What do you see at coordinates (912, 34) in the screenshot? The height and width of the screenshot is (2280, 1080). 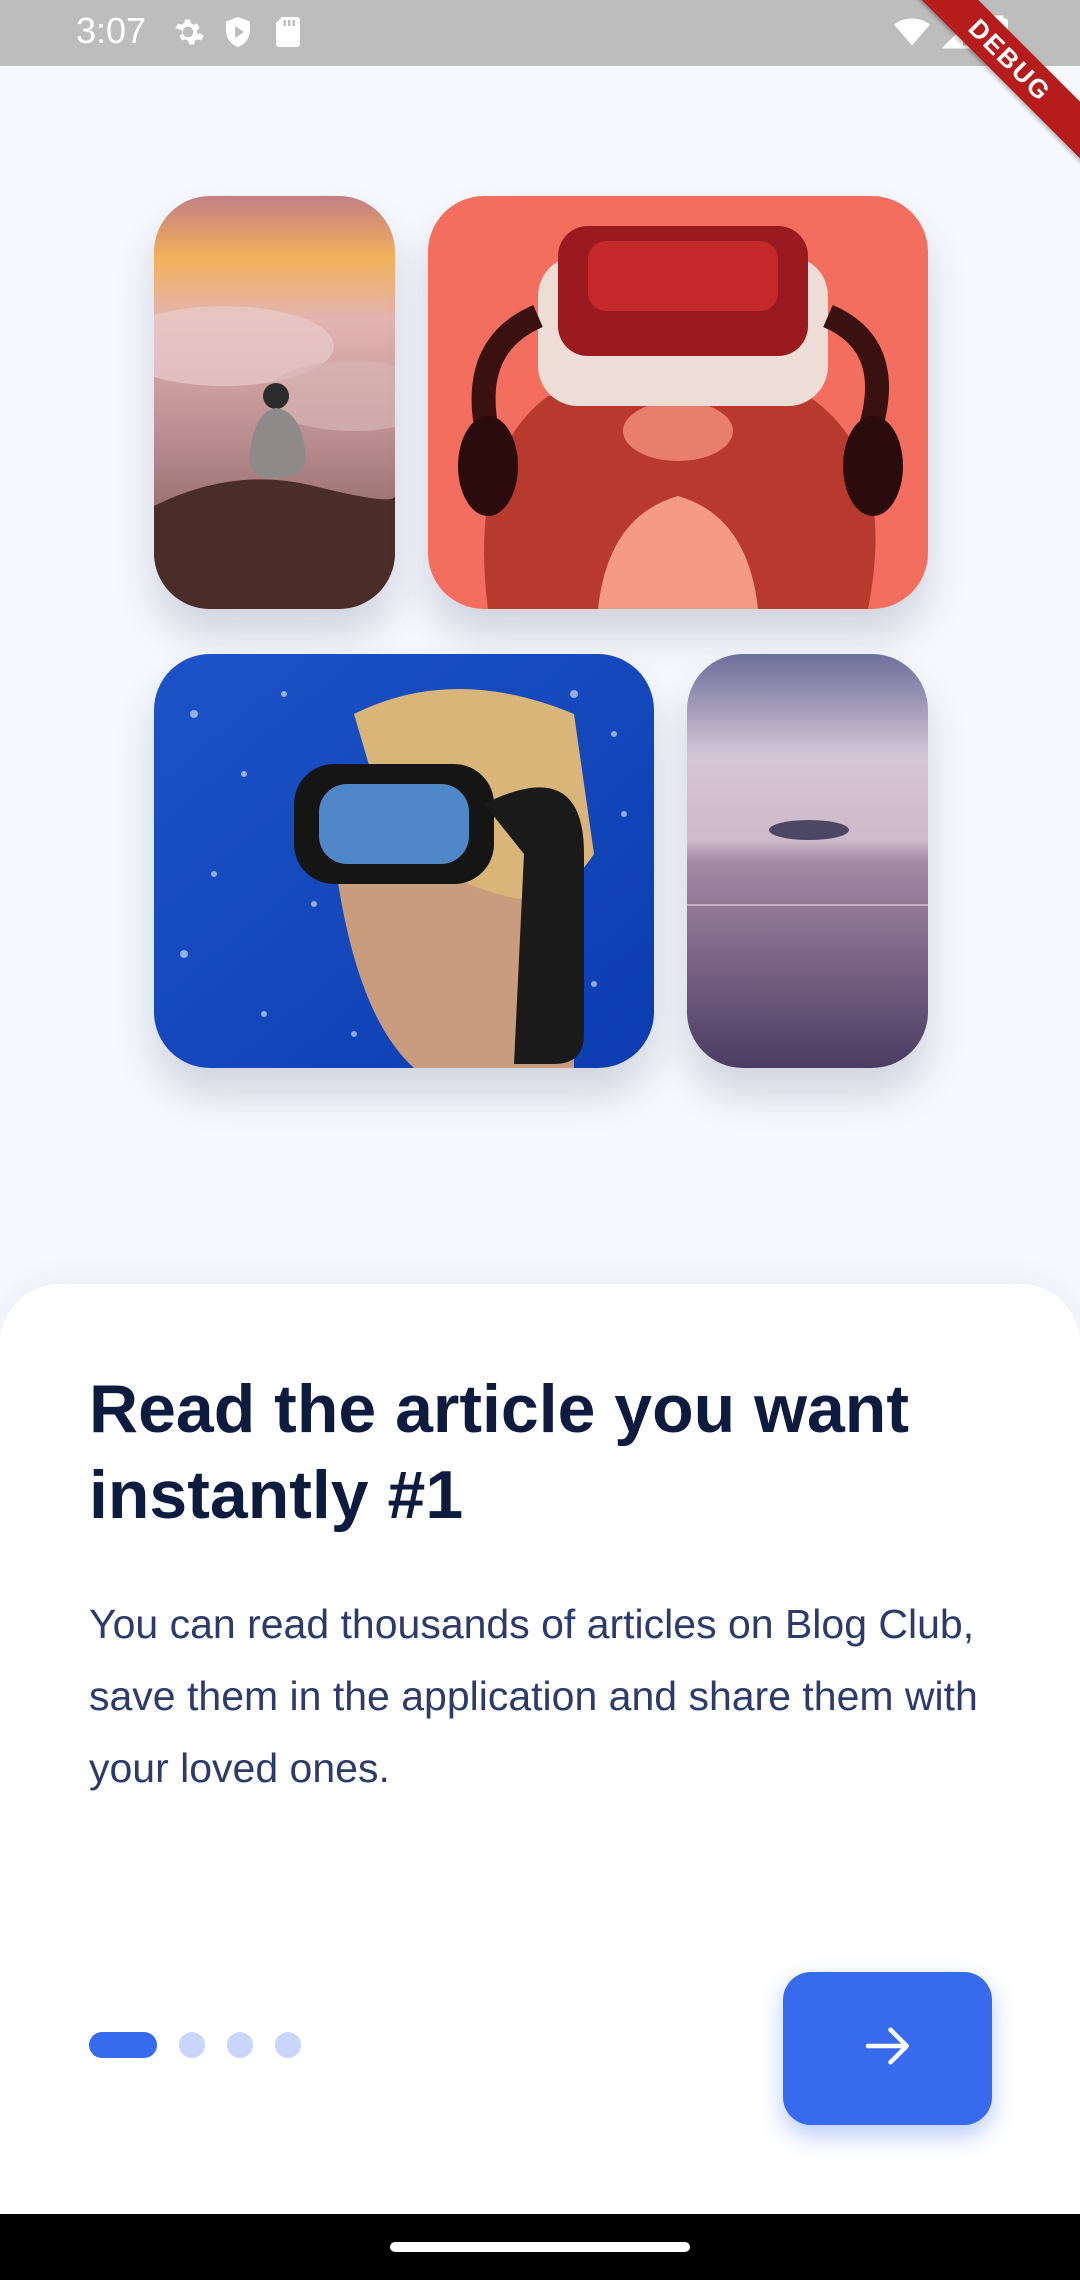 I see `wifi-icon` at bounding box center [912, 34].